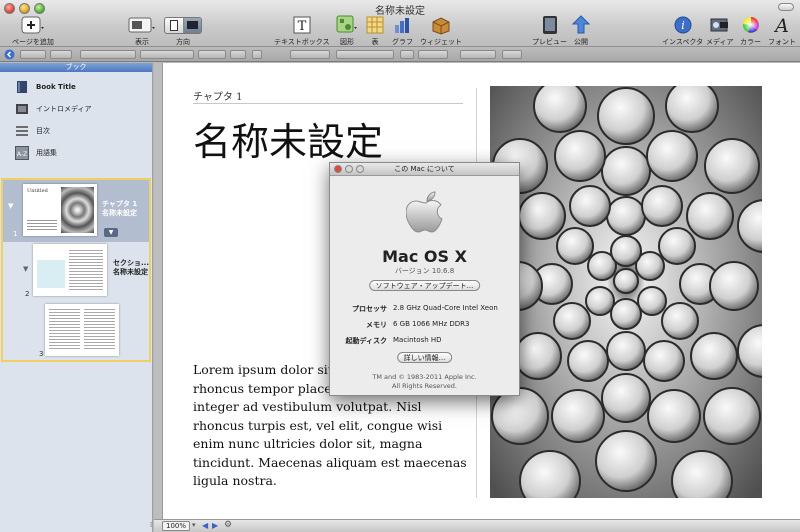  What do you see at coordinates (33, 54) in the screenshot?
I see `style-popup` at bounding box center [33, 54].